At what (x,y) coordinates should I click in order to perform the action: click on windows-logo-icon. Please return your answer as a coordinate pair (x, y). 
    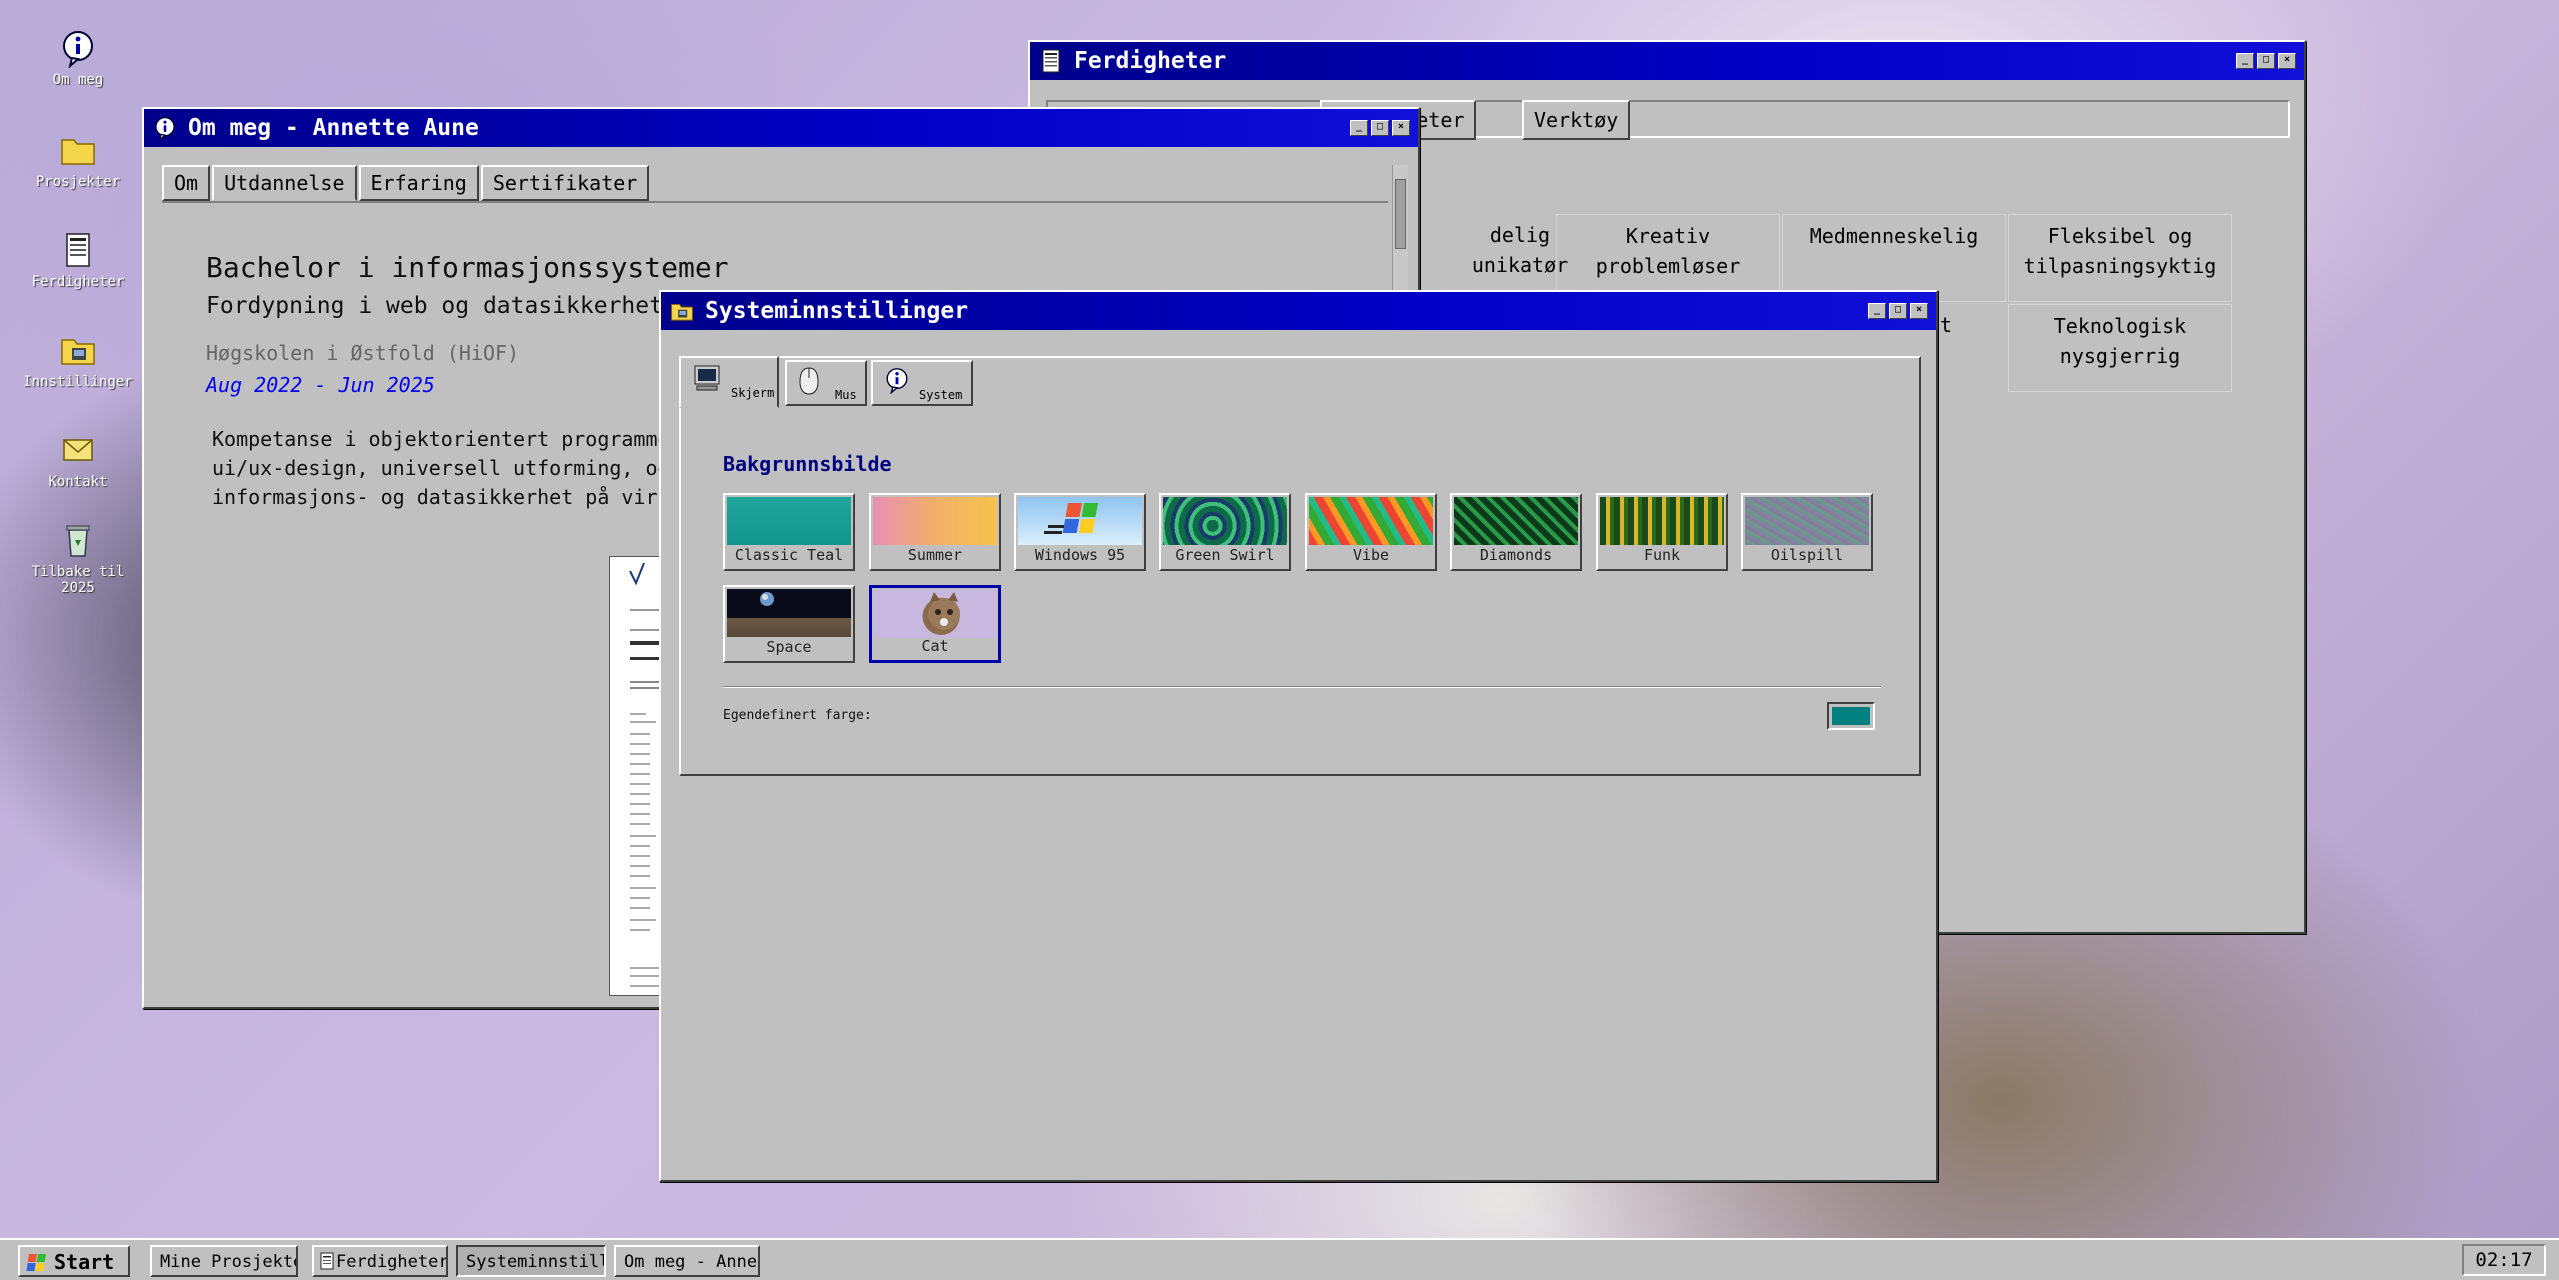
    Looking at the image, I should click on (36, 1262).